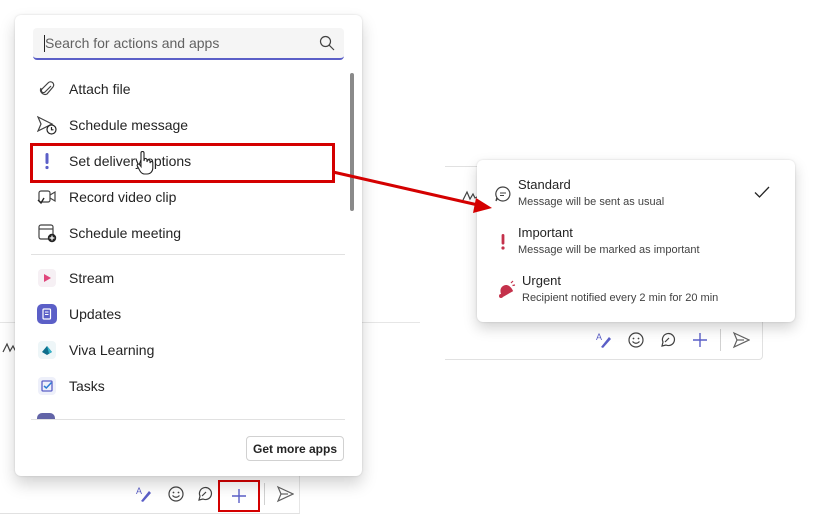 Image resolution: width=814 pixels, height=530 pixels. Describe the element at coordinates (327, 43) in the screenshot. I see `search-icon` at that location.